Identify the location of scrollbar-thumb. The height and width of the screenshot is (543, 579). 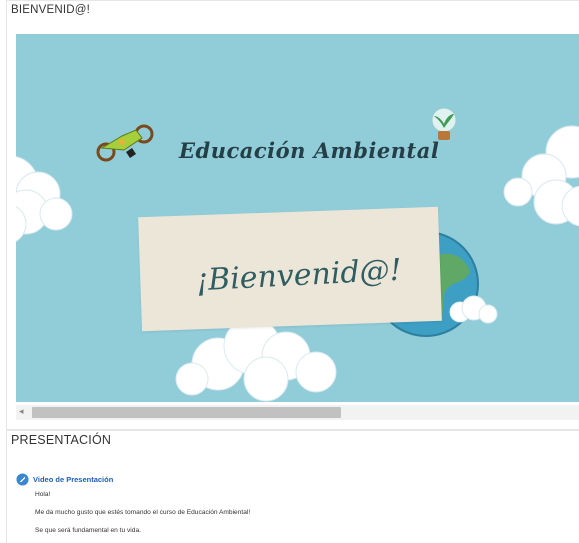
(186, 412).